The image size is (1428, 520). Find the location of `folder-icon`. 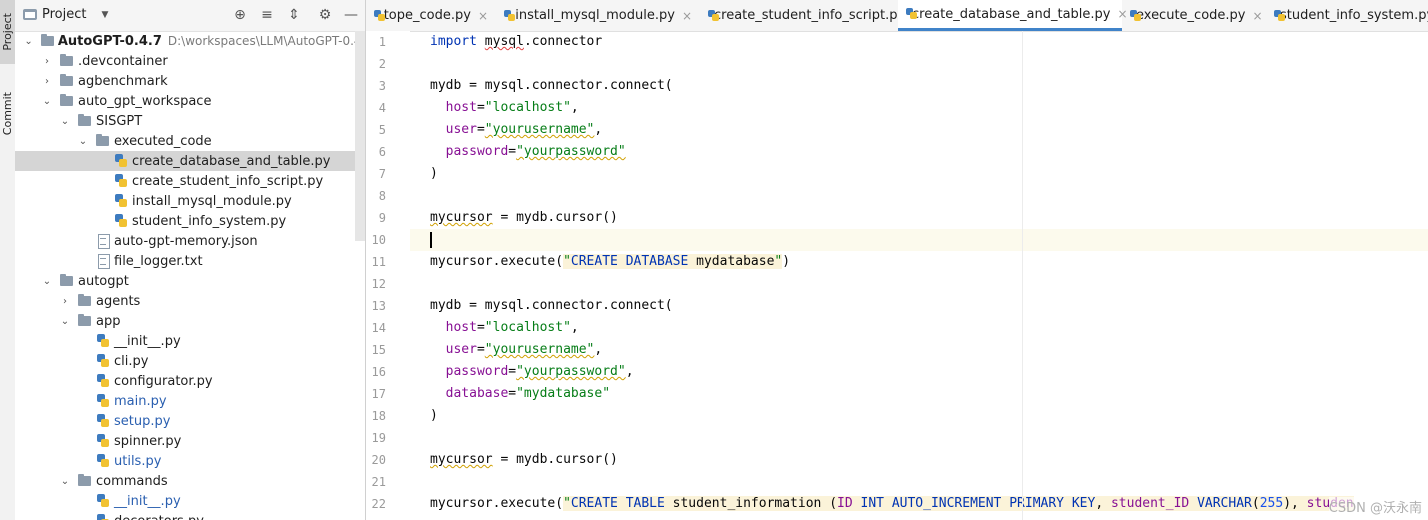

folder-icon is located at coordinates (67, 61).